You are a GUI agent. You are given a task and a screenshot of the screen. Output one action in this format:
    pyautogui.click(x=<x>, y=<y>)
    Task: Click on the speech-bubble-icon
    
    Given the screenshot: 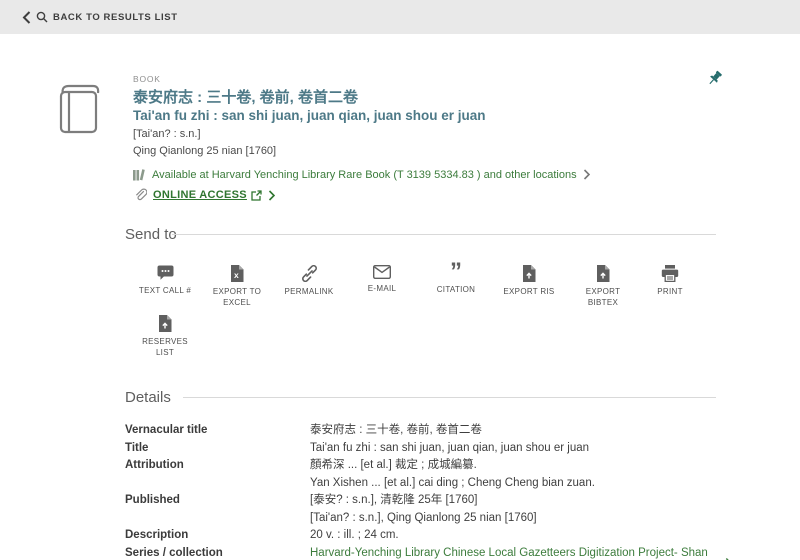 What is the action you would take?
    pyautogui.click(x=165, y=272)
    